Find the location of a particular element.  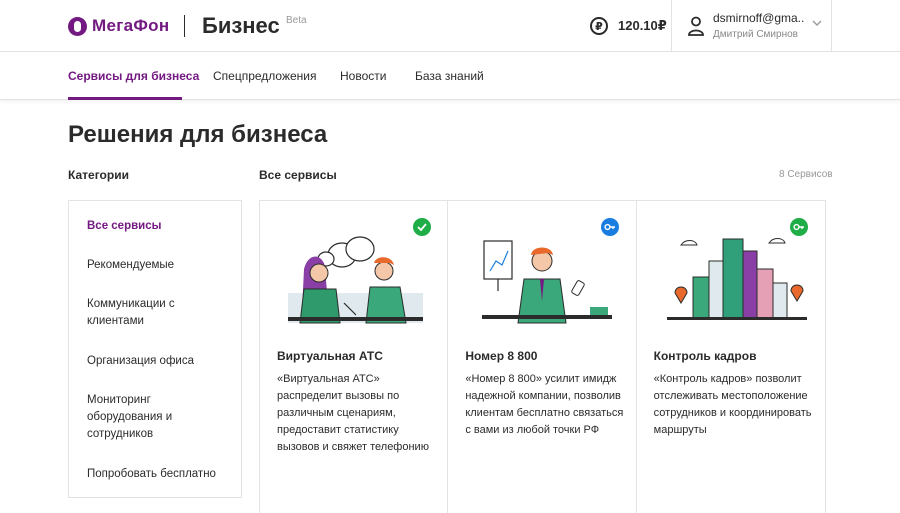

staff-control-illustration is located at coordinates (736, 279).